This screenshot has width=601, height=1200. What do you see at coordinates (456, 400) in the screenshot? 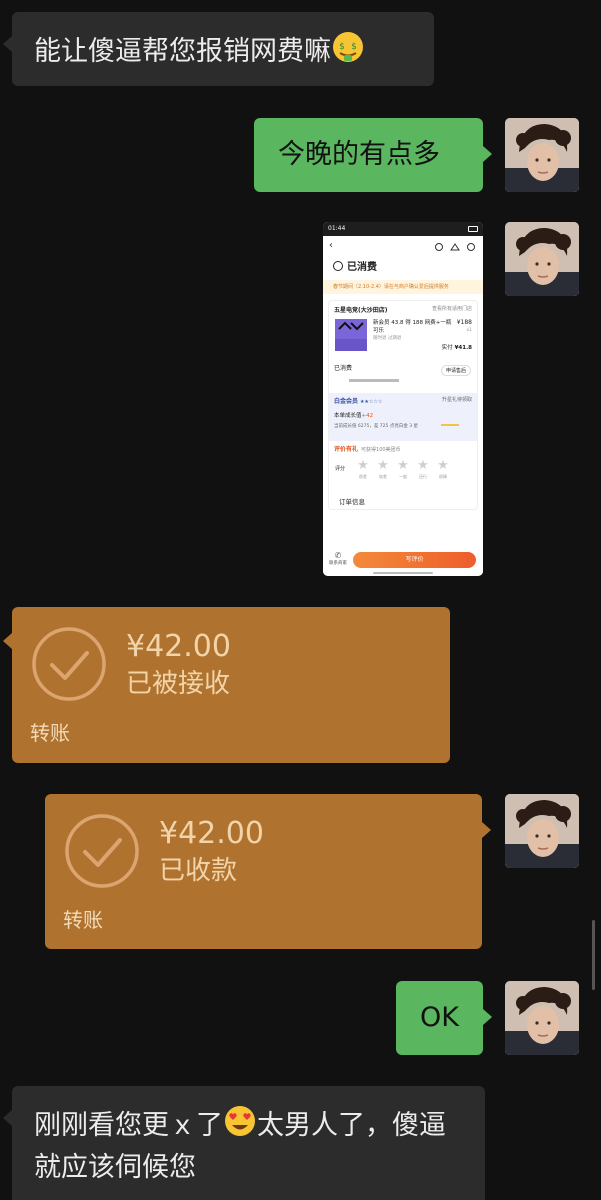
I see `member-reward-link: 升星礼待领取` at bounding box center [456, 400].